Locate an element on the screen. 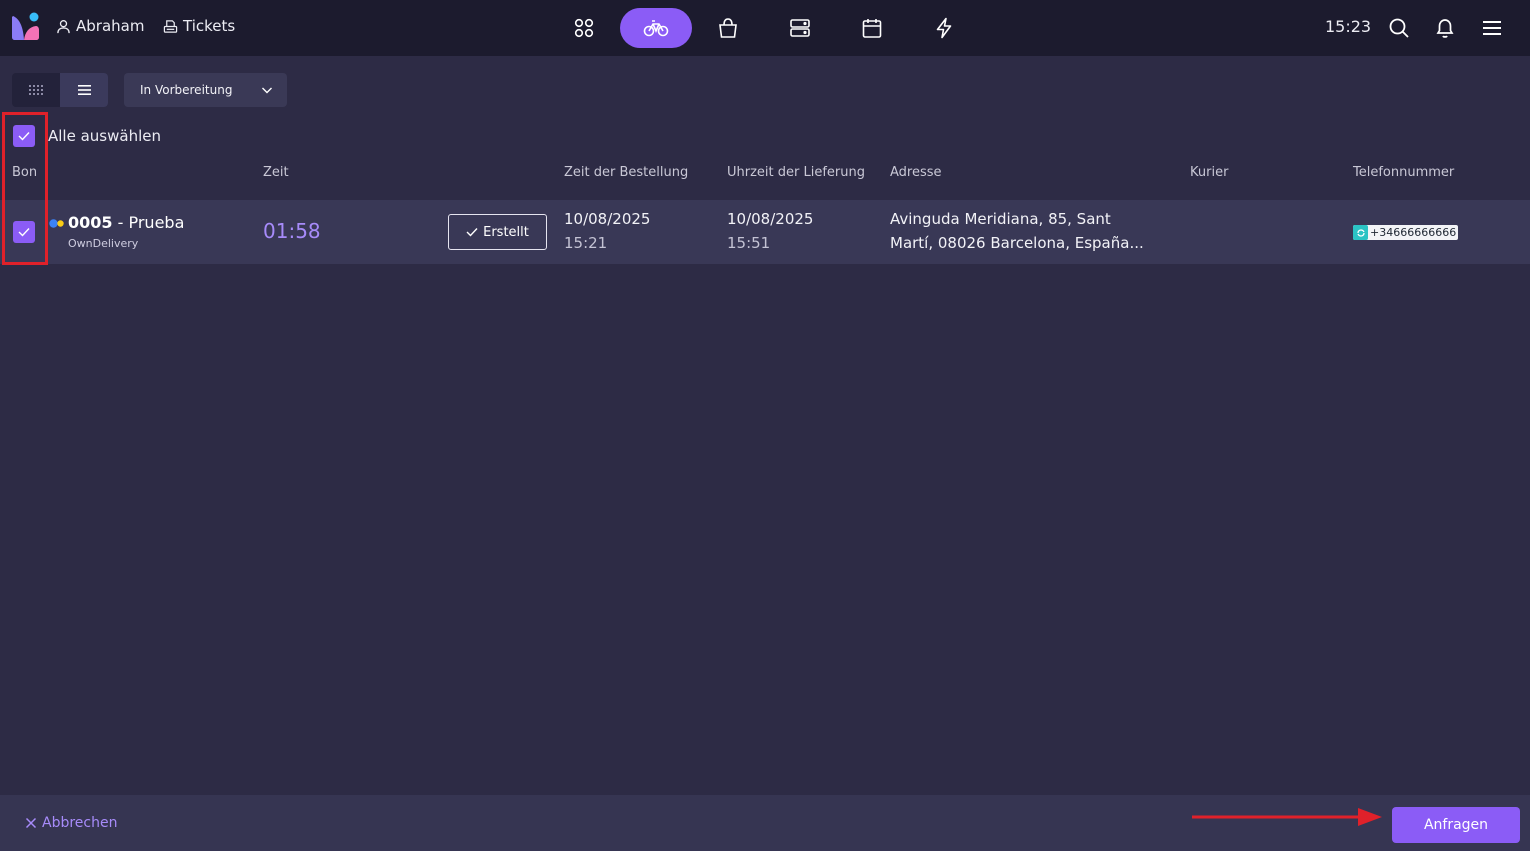  tickets-link: Tickets is located at coordinates (199, 26).